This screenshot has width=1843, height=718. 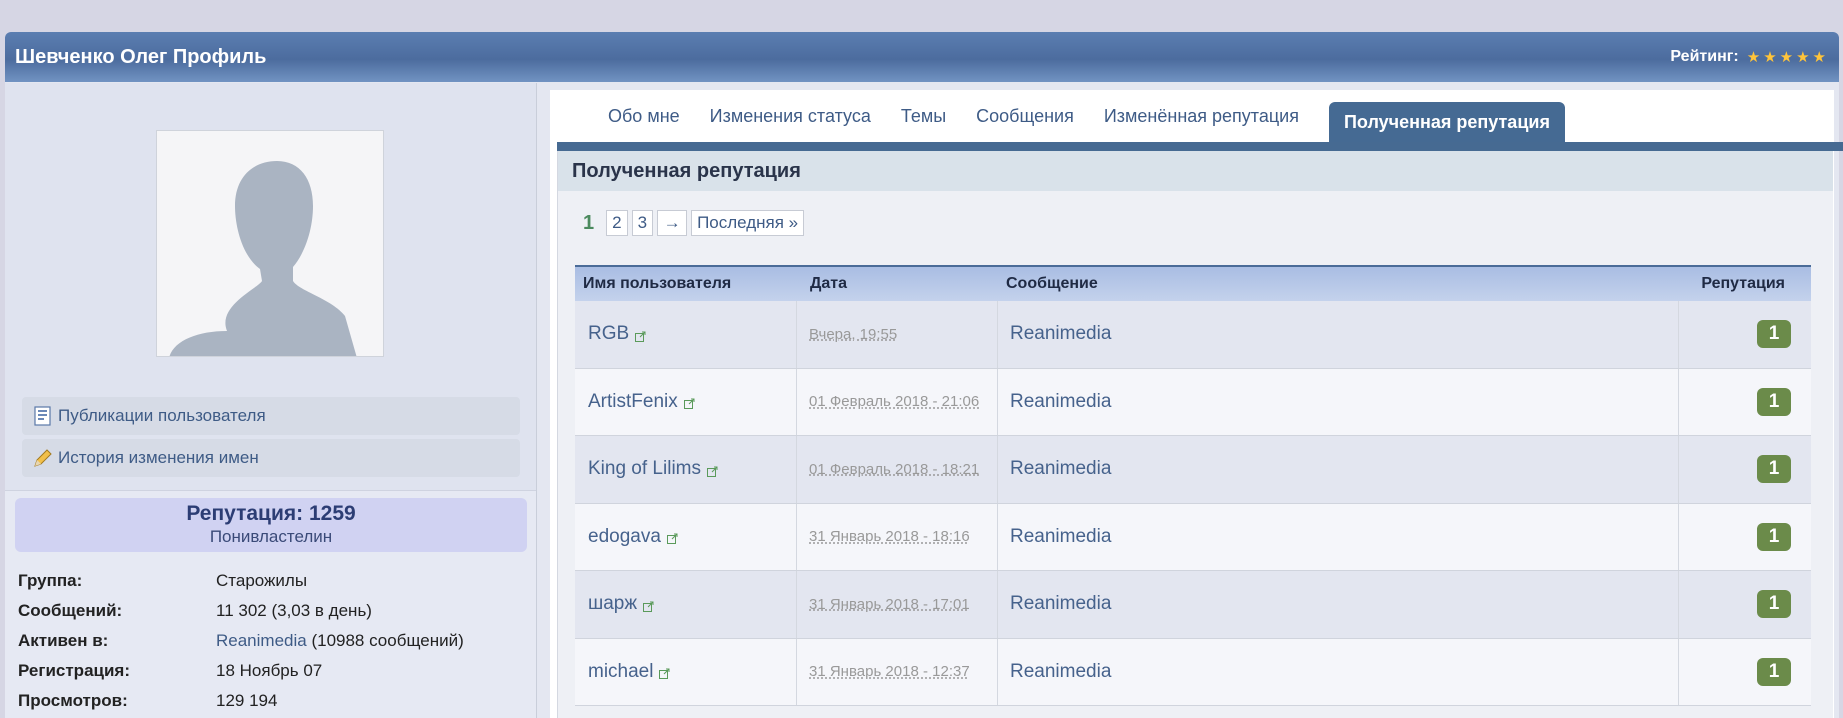 What do you see at coordinates (608, 334) in the screenshot?
I see `user-link: RGB` at bounding box center [608, 334].